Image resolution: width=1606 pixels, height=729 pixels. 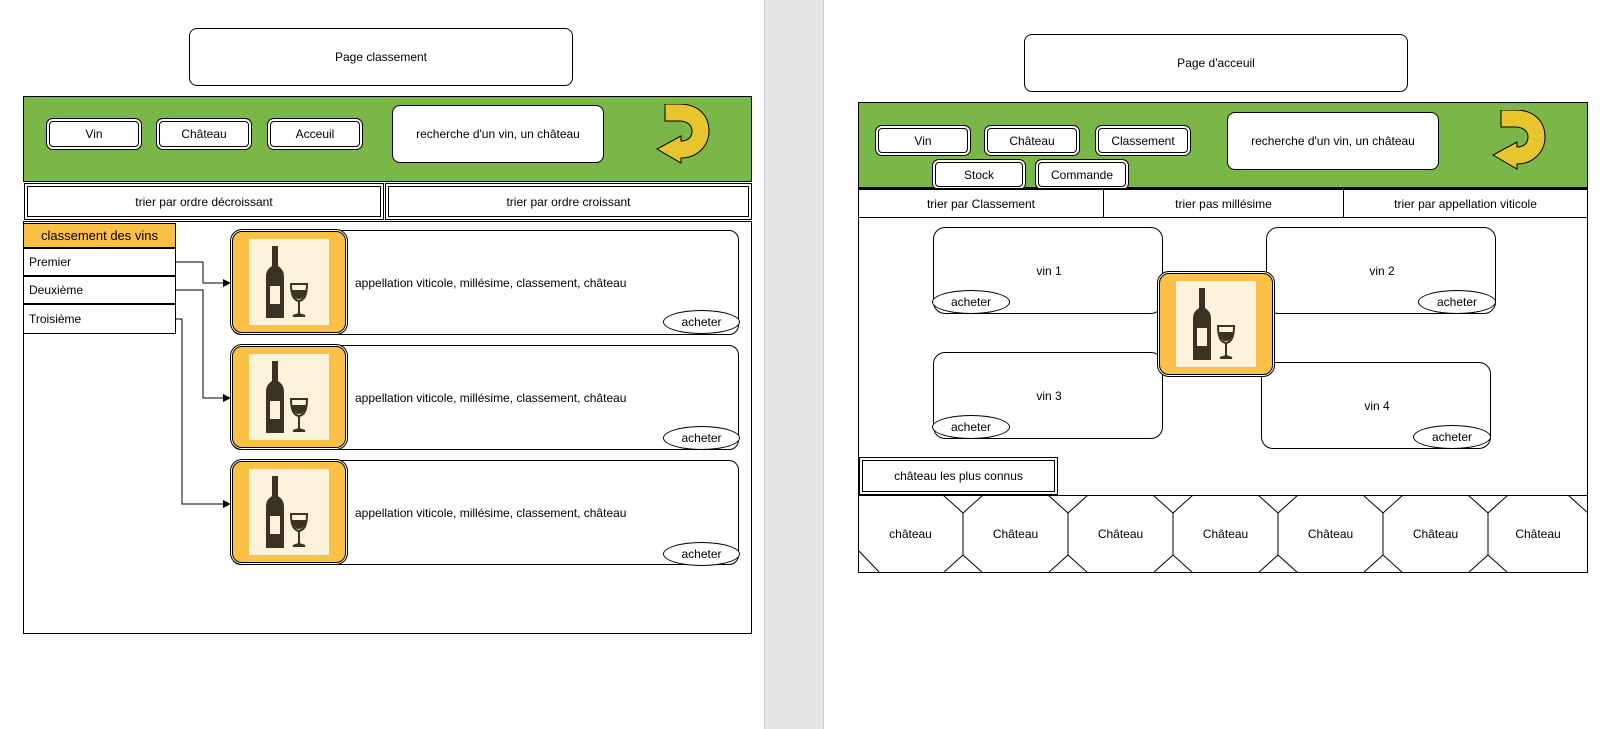 What do you see at coordinates (1377, 406) in the screenshot?
I see `wine-tile-label: vin 4` at bounding box center [1377, 406].